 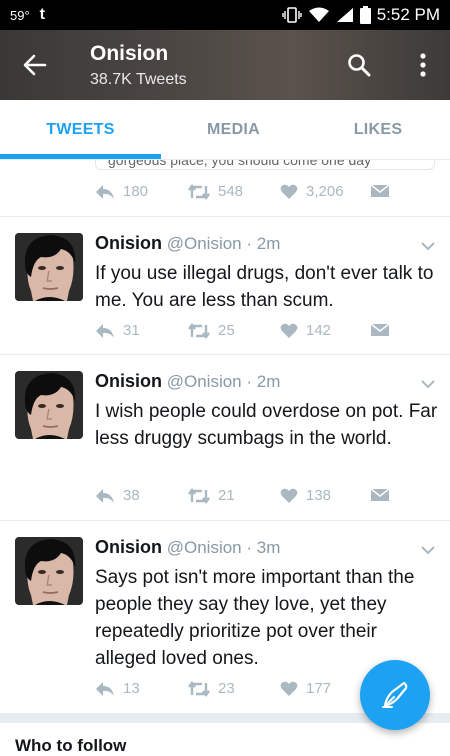 What do you see at coordinates (117, 688) in the screenshot?
I see `reply-button: 13` at bounding box center [117, 688].